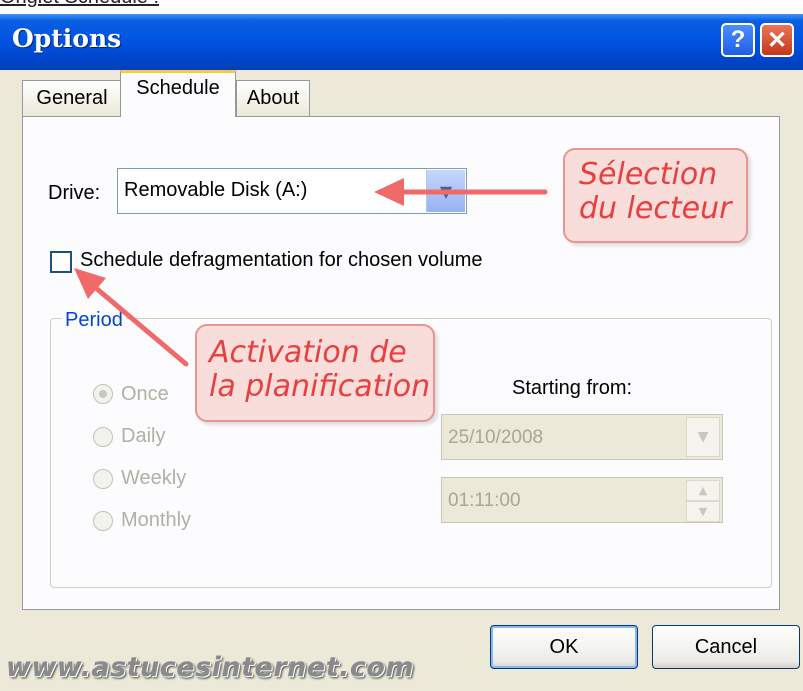 Image resolution: width=803 pixels, height=691 pixels. Describe the element at coordinates (655, 208) in the screenshot. I see `drive-callout-line2: du lecteur` at that location.